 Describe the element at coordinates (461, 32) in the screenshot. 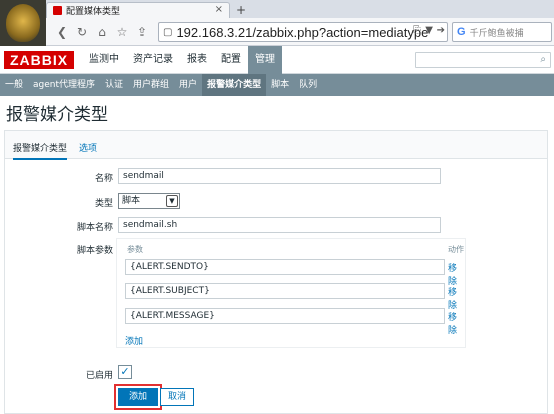

I see `google-search-icon: G` at that location.